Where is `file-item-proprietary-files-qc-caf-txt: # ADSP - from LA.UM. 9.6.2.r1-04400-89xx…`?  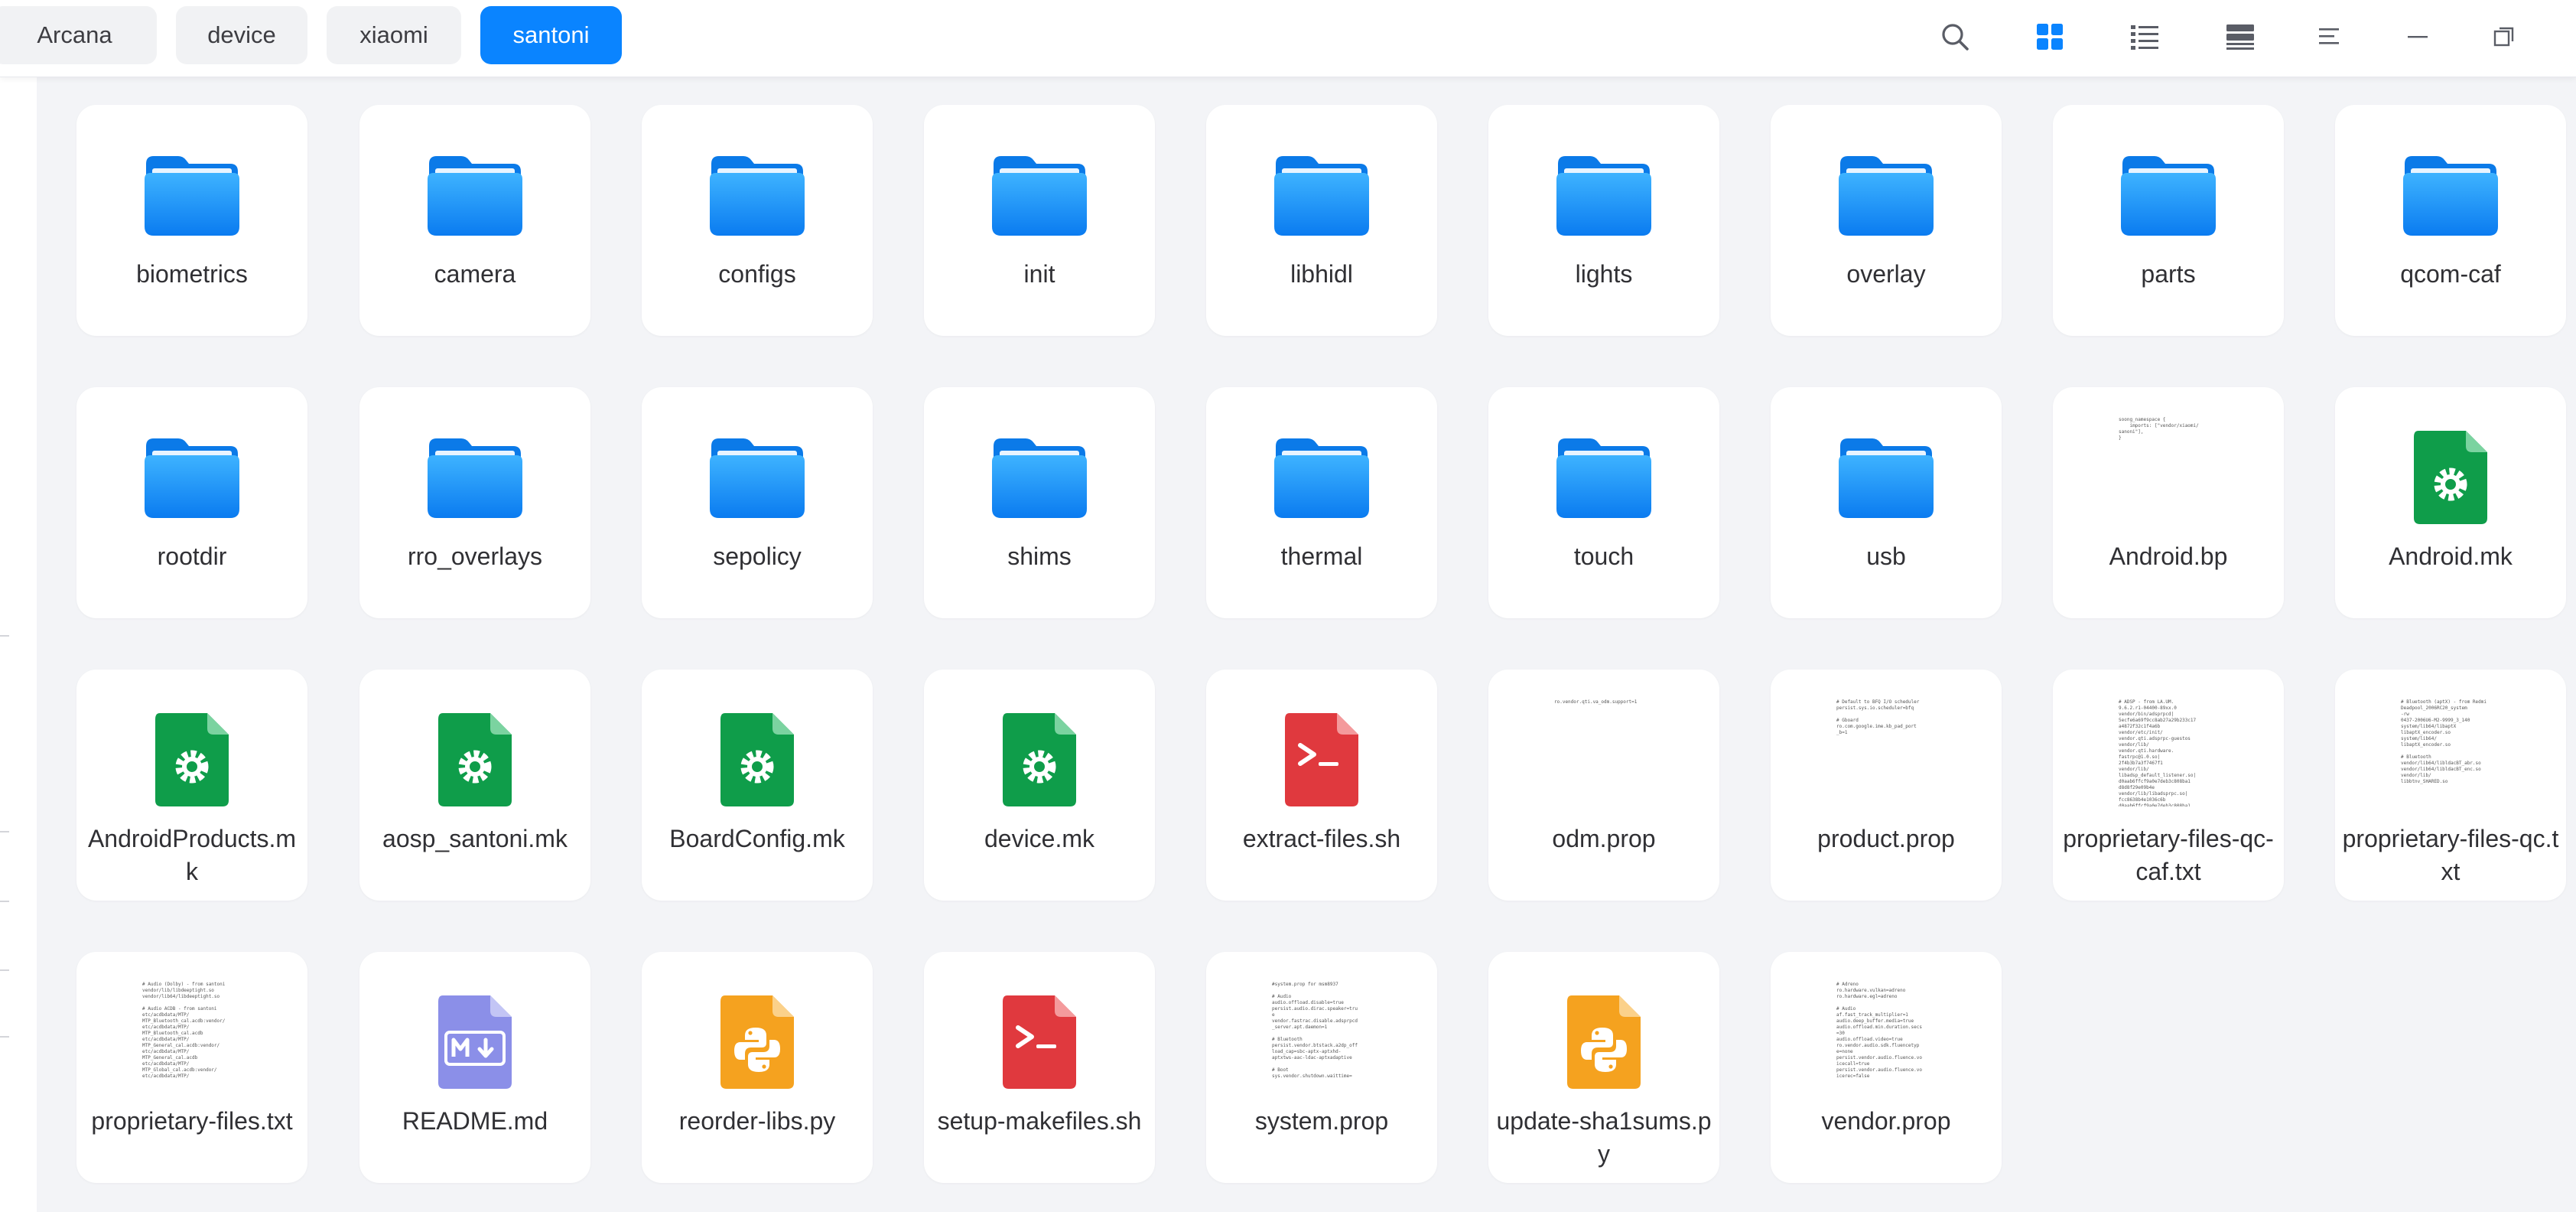 file-item-proprietary-files-qc-caf-txt: # ADSP - from LA.UM. 9.6.2.r1-04400-89xx… is located at coordinates (2168, 786).